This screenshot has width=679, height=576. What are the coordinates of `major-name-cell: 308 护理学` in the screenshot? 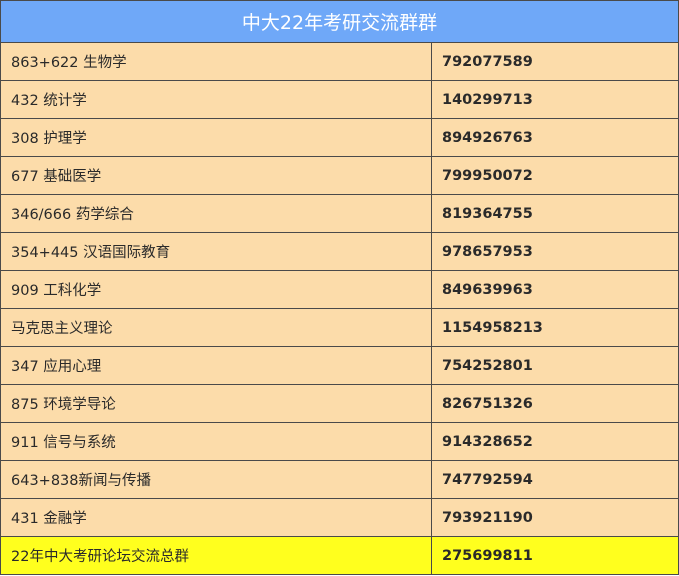 It's located at (216, 137).